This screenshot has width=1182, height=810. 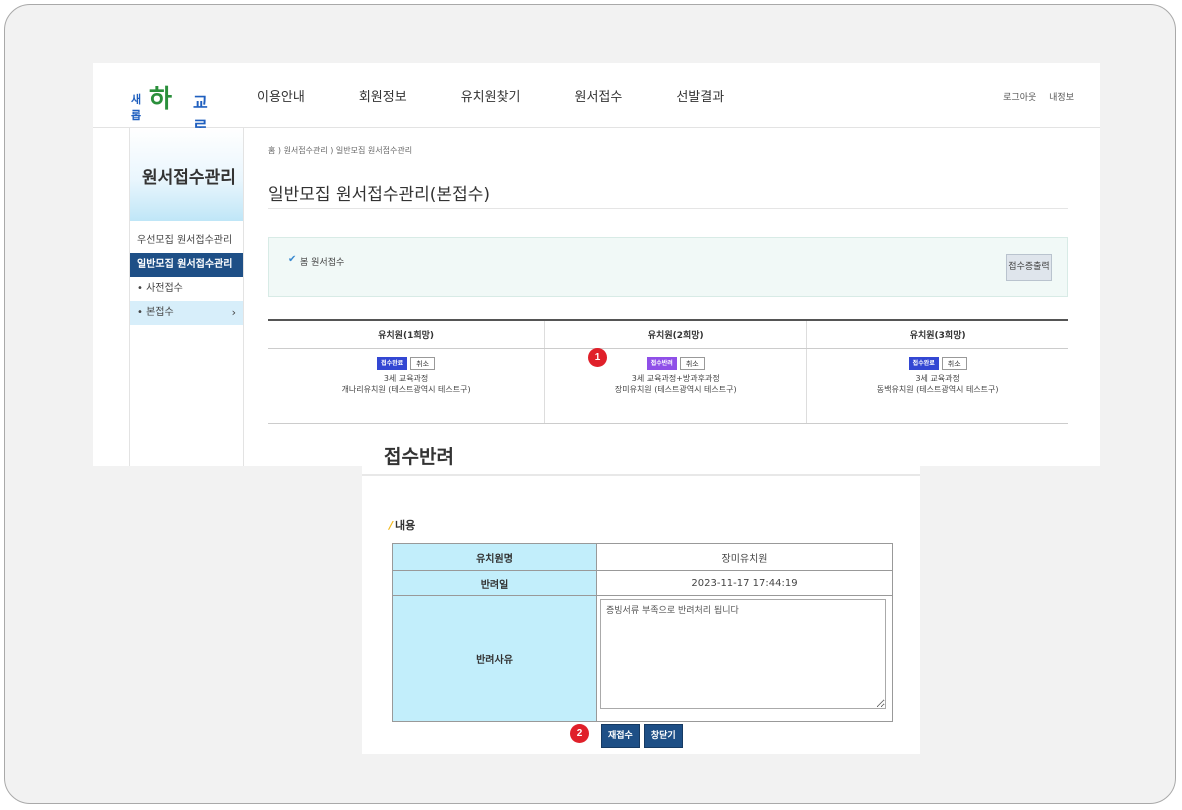 I want to click on chevron-right-icon: ›, so click(x=233, y=312).